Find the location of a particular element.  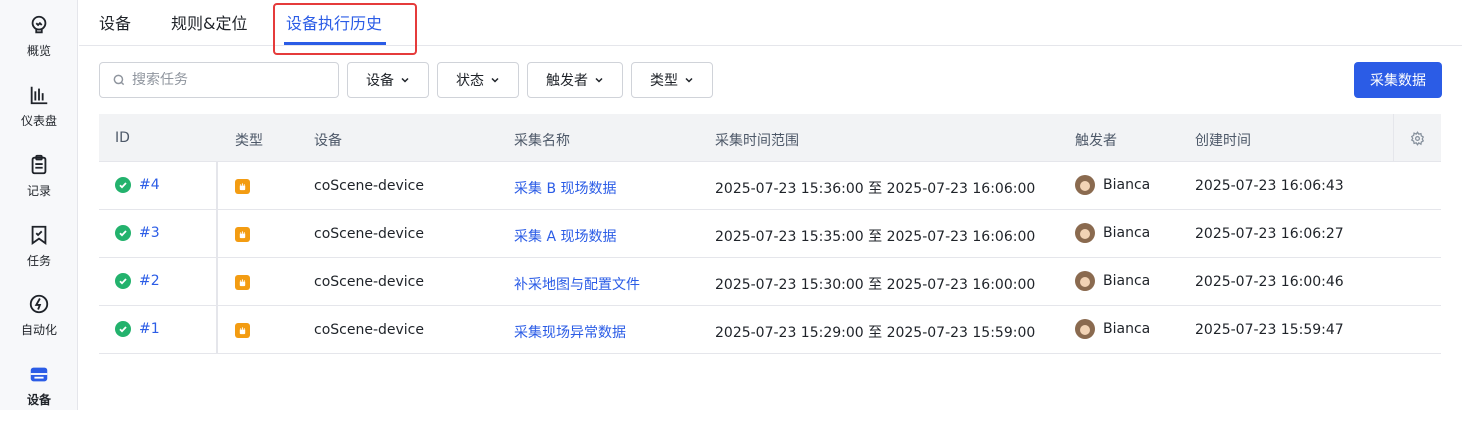

tab-rules-location: 规则&定位 is located at coordinates (209, 22).